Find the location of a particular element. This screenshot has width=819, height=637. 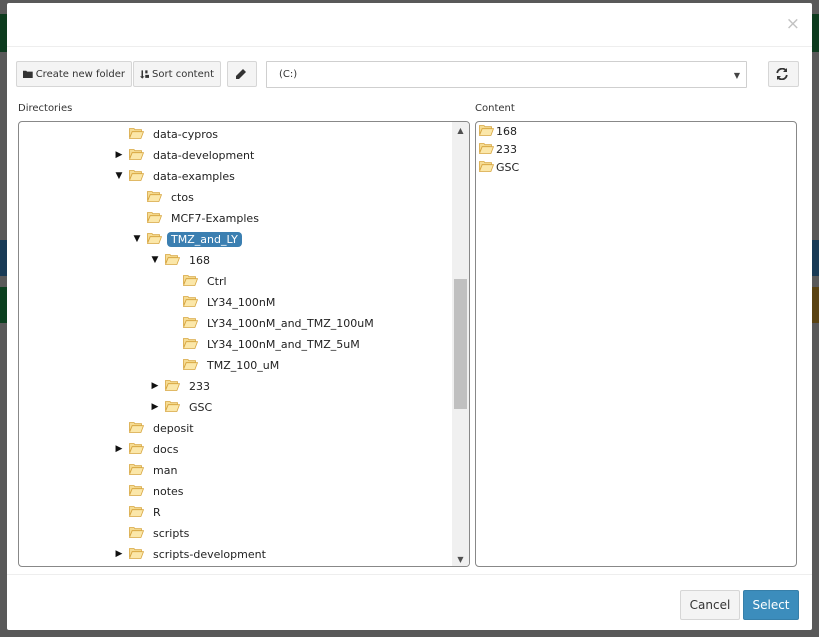

content-item: 168 is located at coordinates (497, 131).